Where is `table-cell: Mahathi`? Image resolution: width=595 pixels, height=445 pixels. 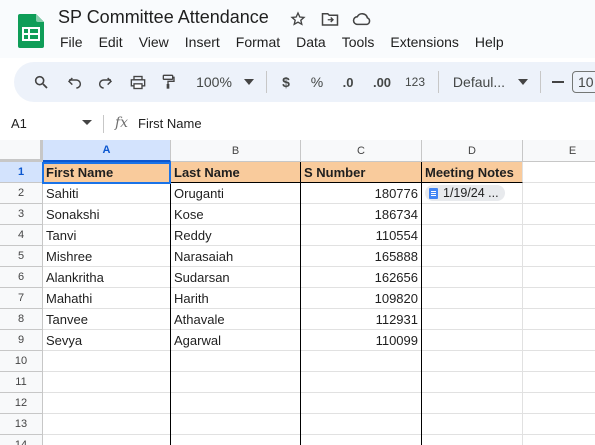 table-cell: Mahathi is located at coordinates (107, 298).